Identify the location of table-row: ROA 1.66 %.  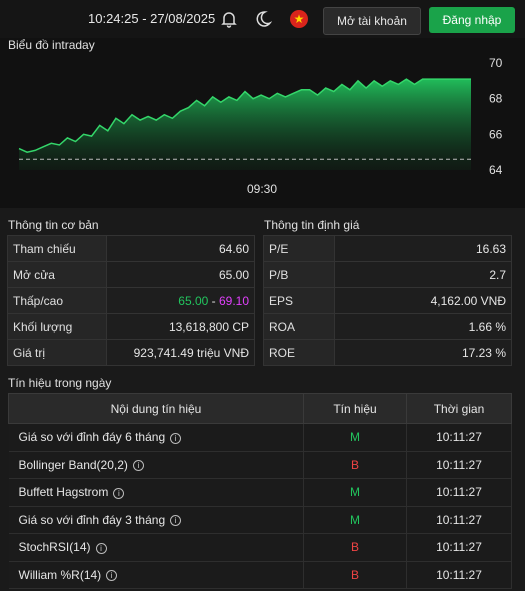
(387, 326).